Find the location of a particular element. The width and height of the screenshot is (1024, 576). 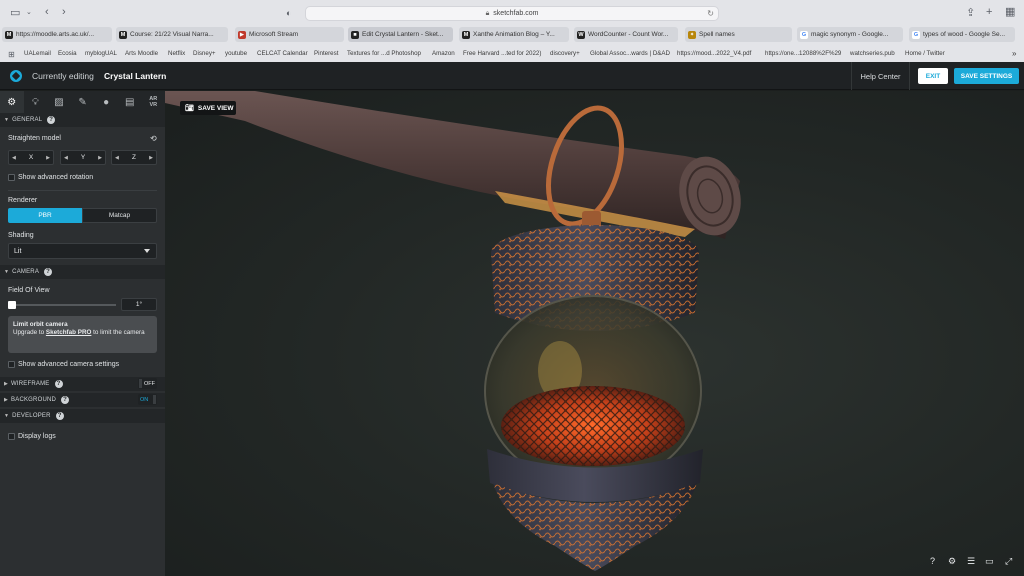

reload-icon: ↻ is located at coordinates (710, 13).